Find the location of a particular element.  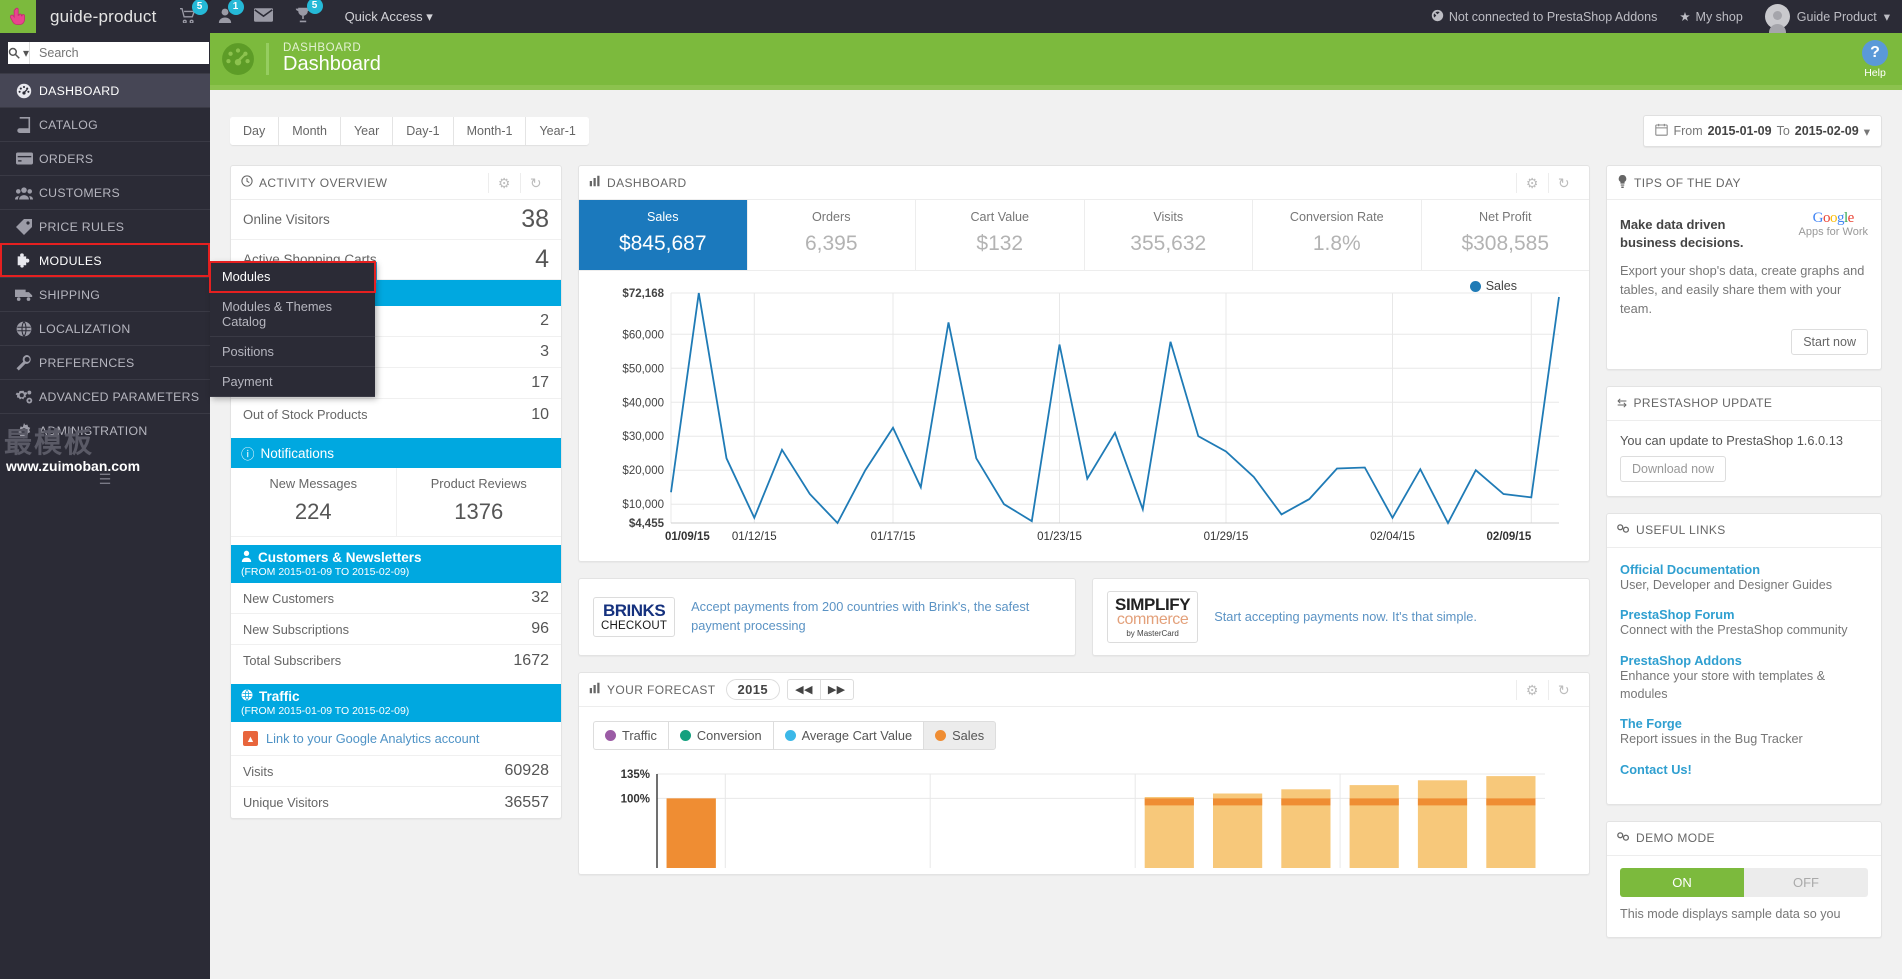

kpi-net-profit: Net Profit $308,585 is located at coordinates (1506, 235).